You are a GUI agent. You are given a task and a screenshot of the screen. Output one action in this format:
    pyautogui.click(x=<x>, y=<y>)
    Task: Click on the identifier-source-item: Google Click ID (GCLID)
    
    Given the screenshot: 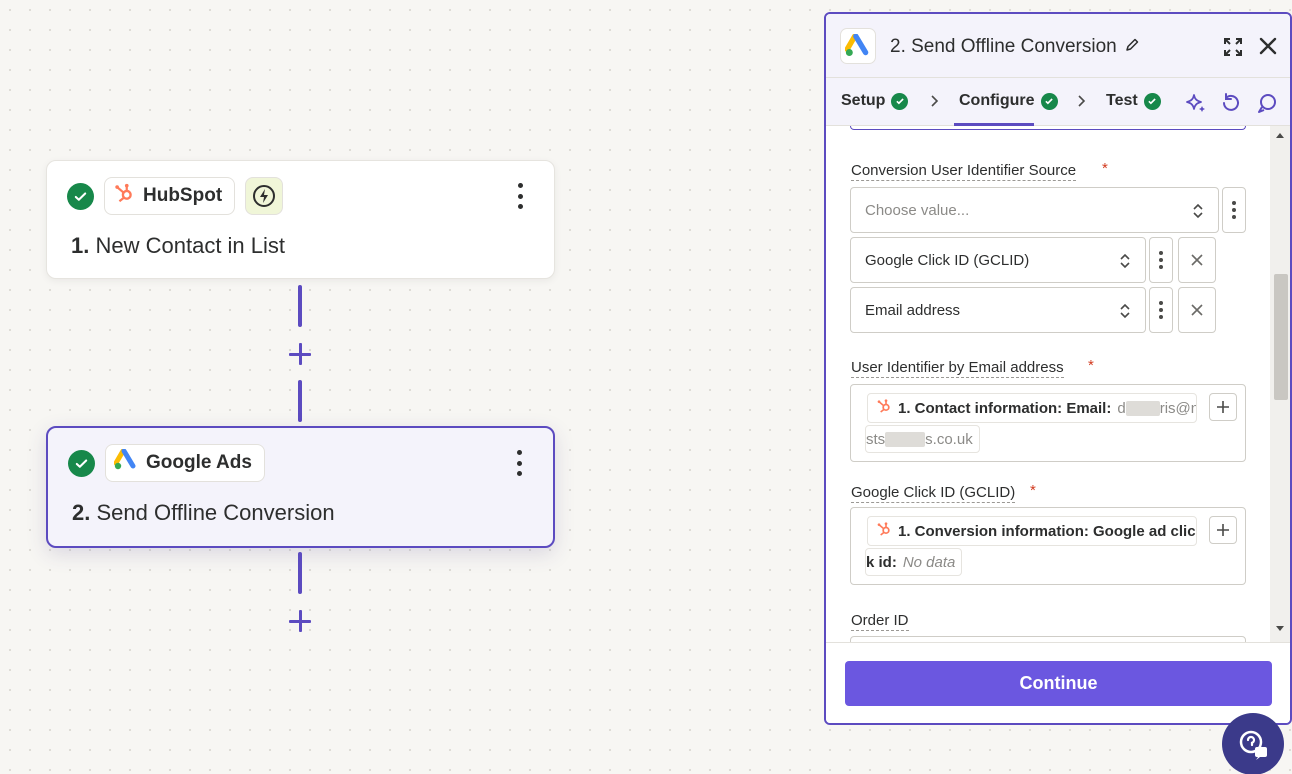 What is the action you would take?
    pyautogui.click(x=998, y=260)
    